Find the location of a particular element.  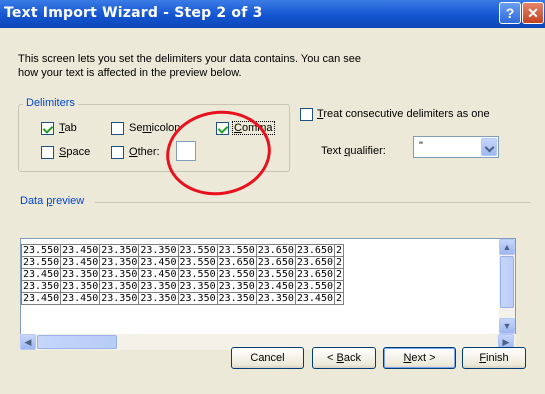

qualifier-value: " is located at coordinates (421, 146).